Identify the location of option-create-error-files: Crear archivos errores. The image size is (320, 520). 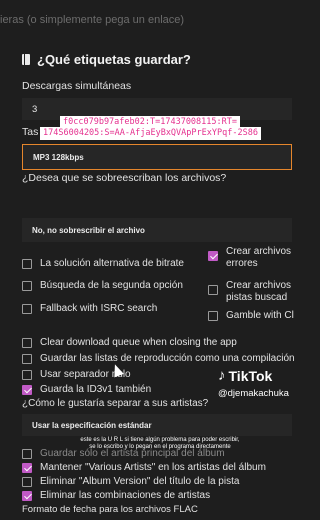
(249, 258).